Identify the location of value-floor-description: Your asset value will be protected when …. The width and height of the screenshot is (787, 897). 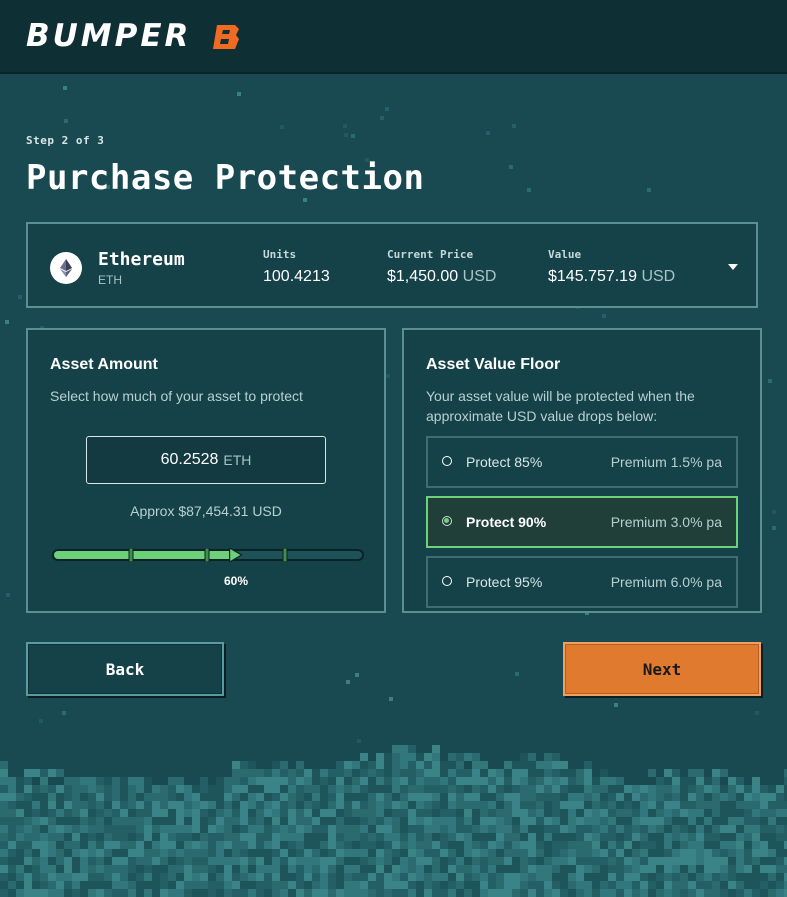
(560, 406).